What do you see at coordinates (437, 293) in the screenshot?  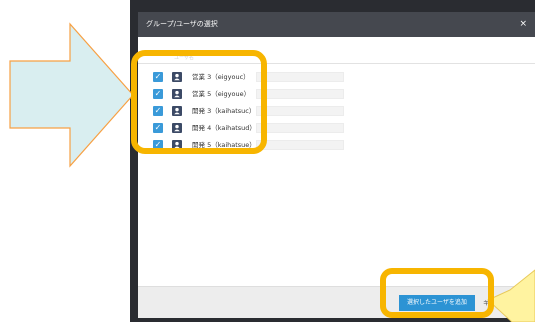 I see `add-button-highlight` at bounding box center [437, 293].